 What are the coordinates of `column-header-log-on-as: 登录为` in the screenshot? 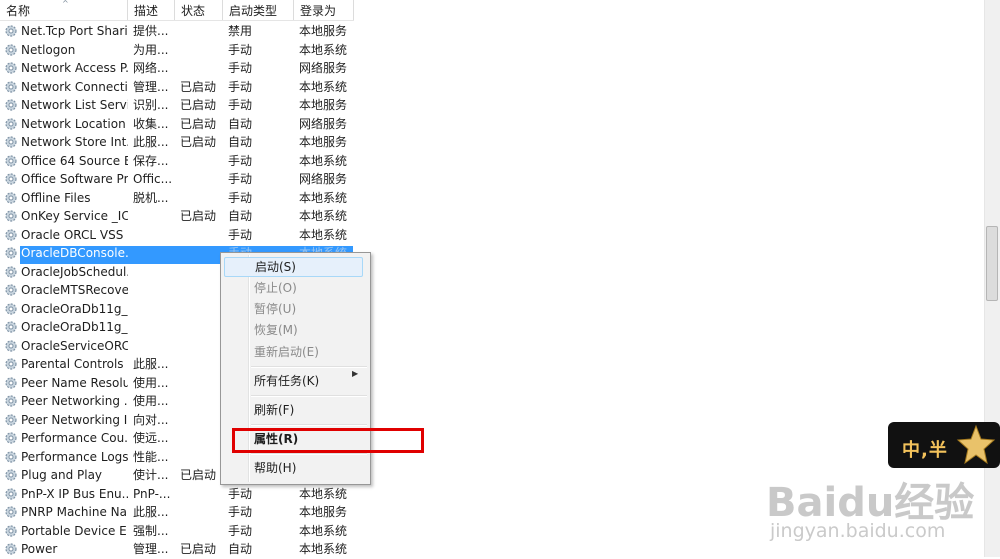 It's located at (324, 10).